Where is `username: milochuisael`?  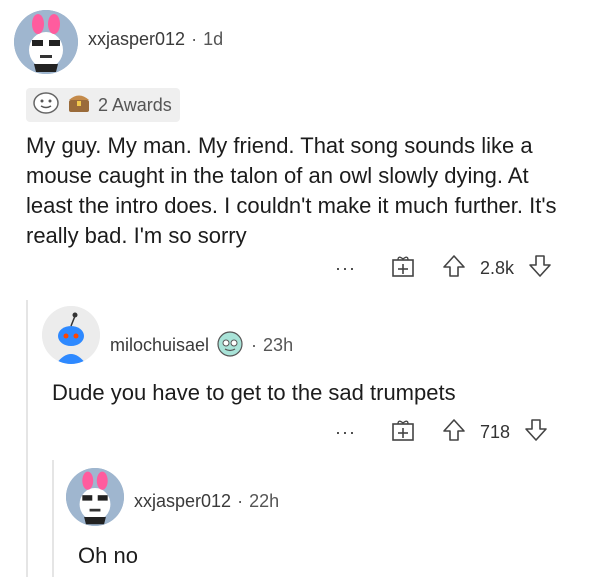
username: milochuisael is located at coordinates (159, 345).